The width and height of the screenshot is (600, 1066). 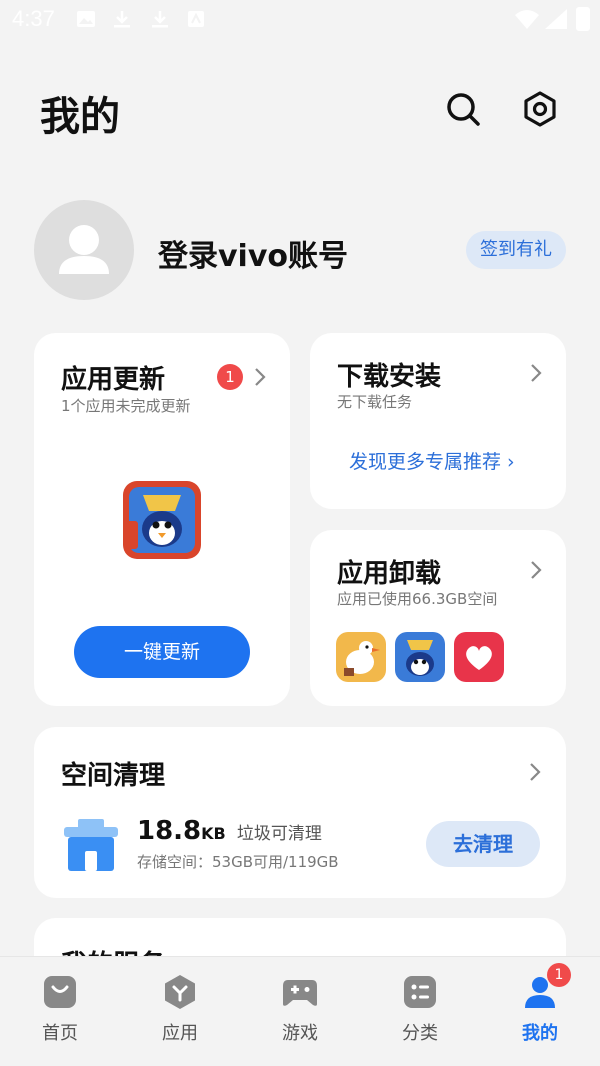 What do you see at coordinates (483, 844) in the screenshot?
I see `clean-button: 去清理` at bounding box center [483, 844].